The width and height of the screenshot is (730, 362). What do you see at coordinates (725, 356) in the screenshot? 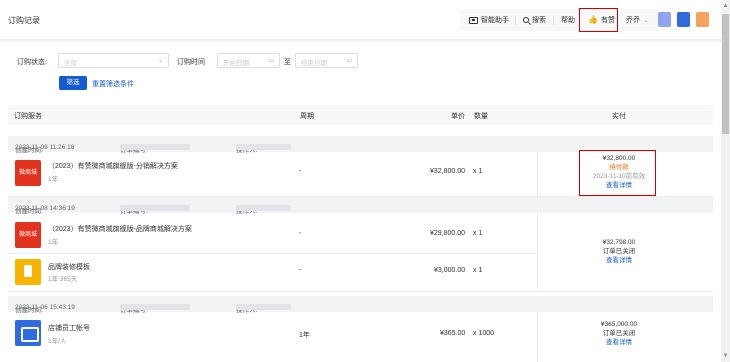
I see `scroll-down-icon: ▼` at bounding box center [725, 356].